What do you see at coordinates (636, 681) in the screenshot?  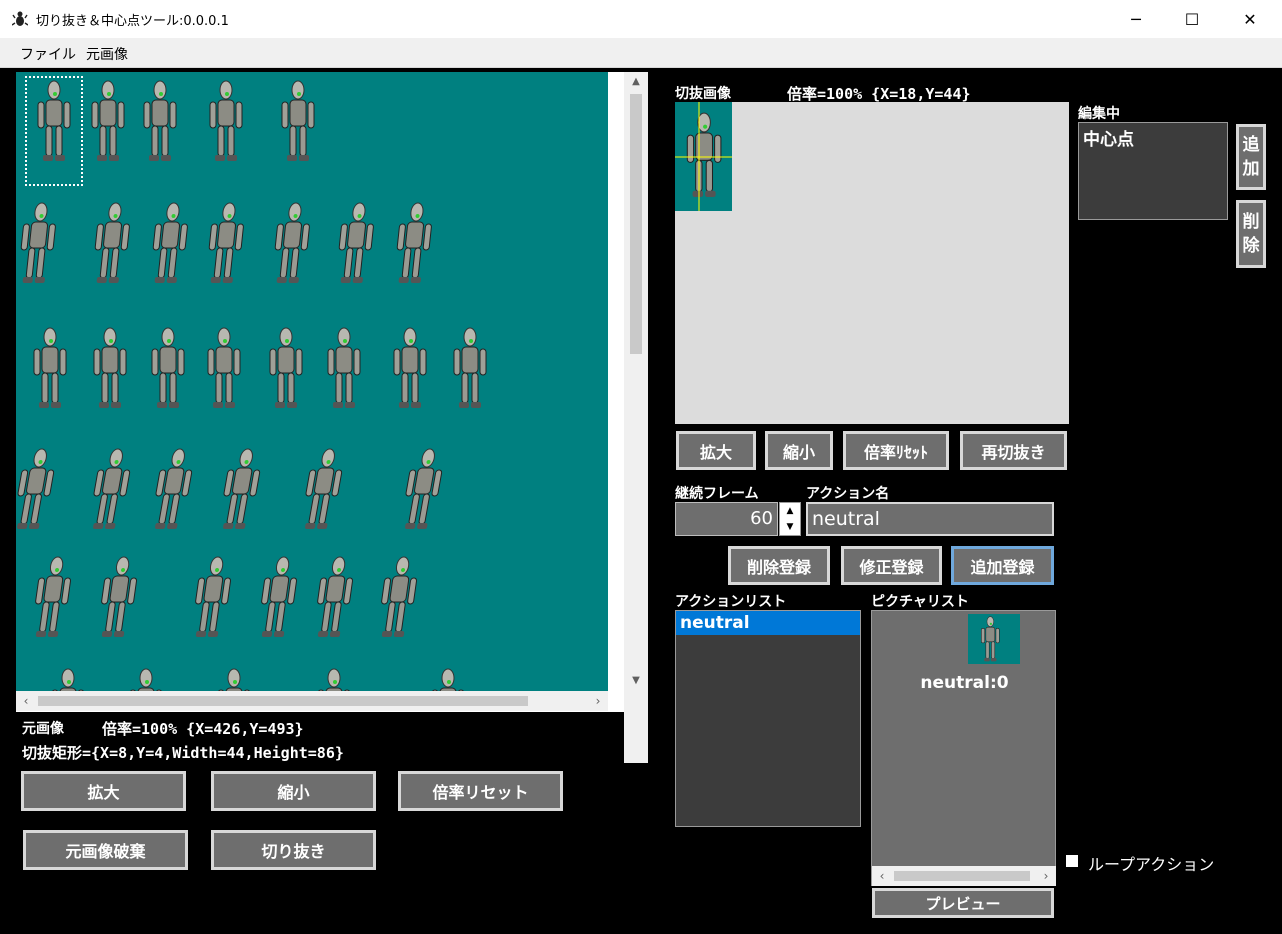 I see `scroll-down-icon: ▼` at bounding box center [636, 681].